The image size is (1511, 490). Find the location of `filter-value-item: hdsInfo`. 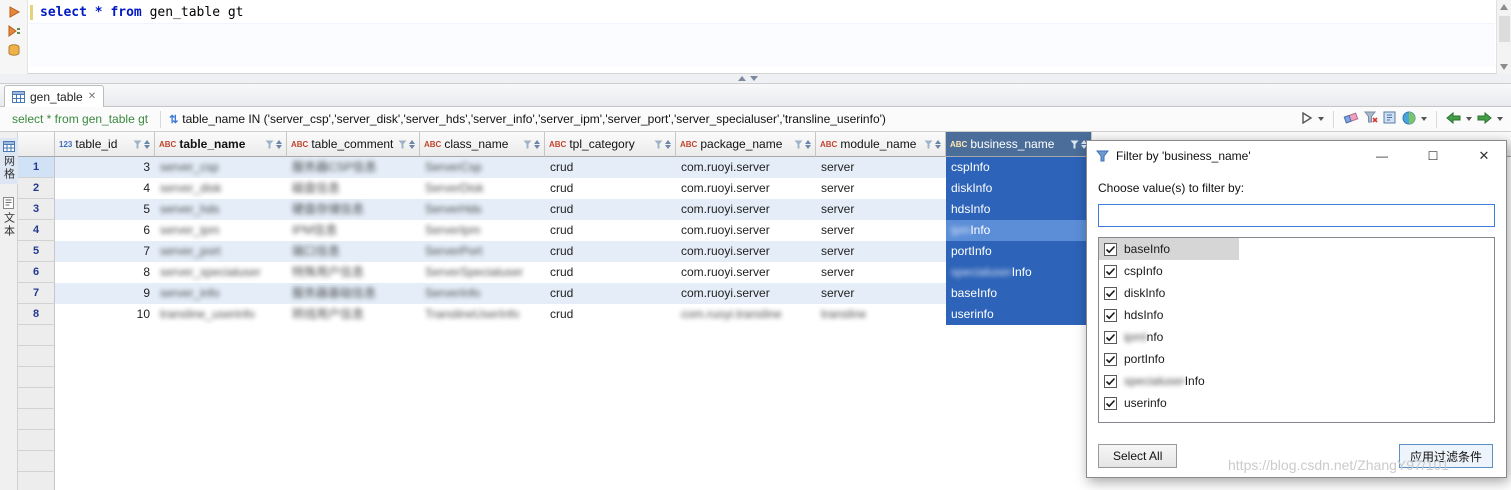

filter-value-item: hdsInfo is located at coordinates (1296, 315).